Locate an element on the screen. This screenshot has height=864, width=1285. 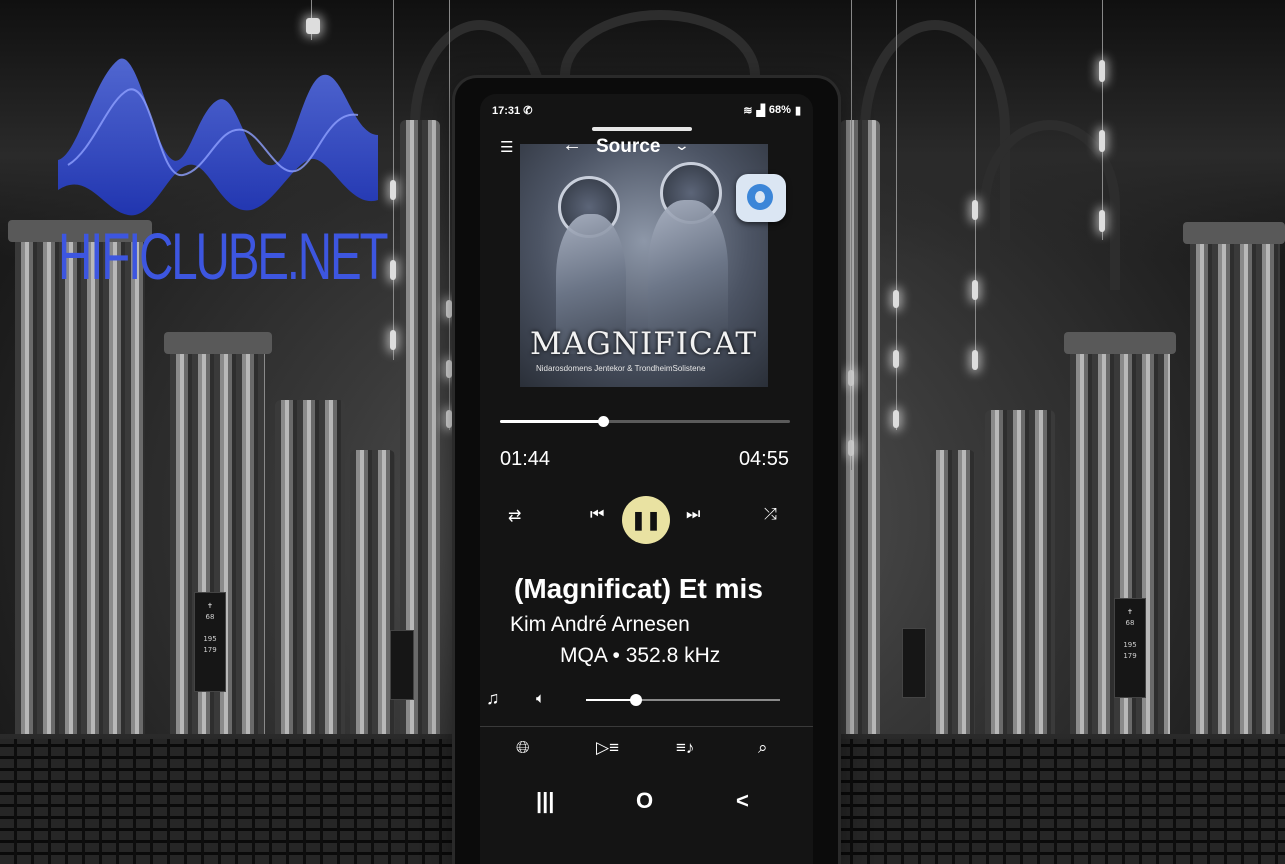
volume-row: ♫ 🔈︎ is located at coordinates (646, 700).